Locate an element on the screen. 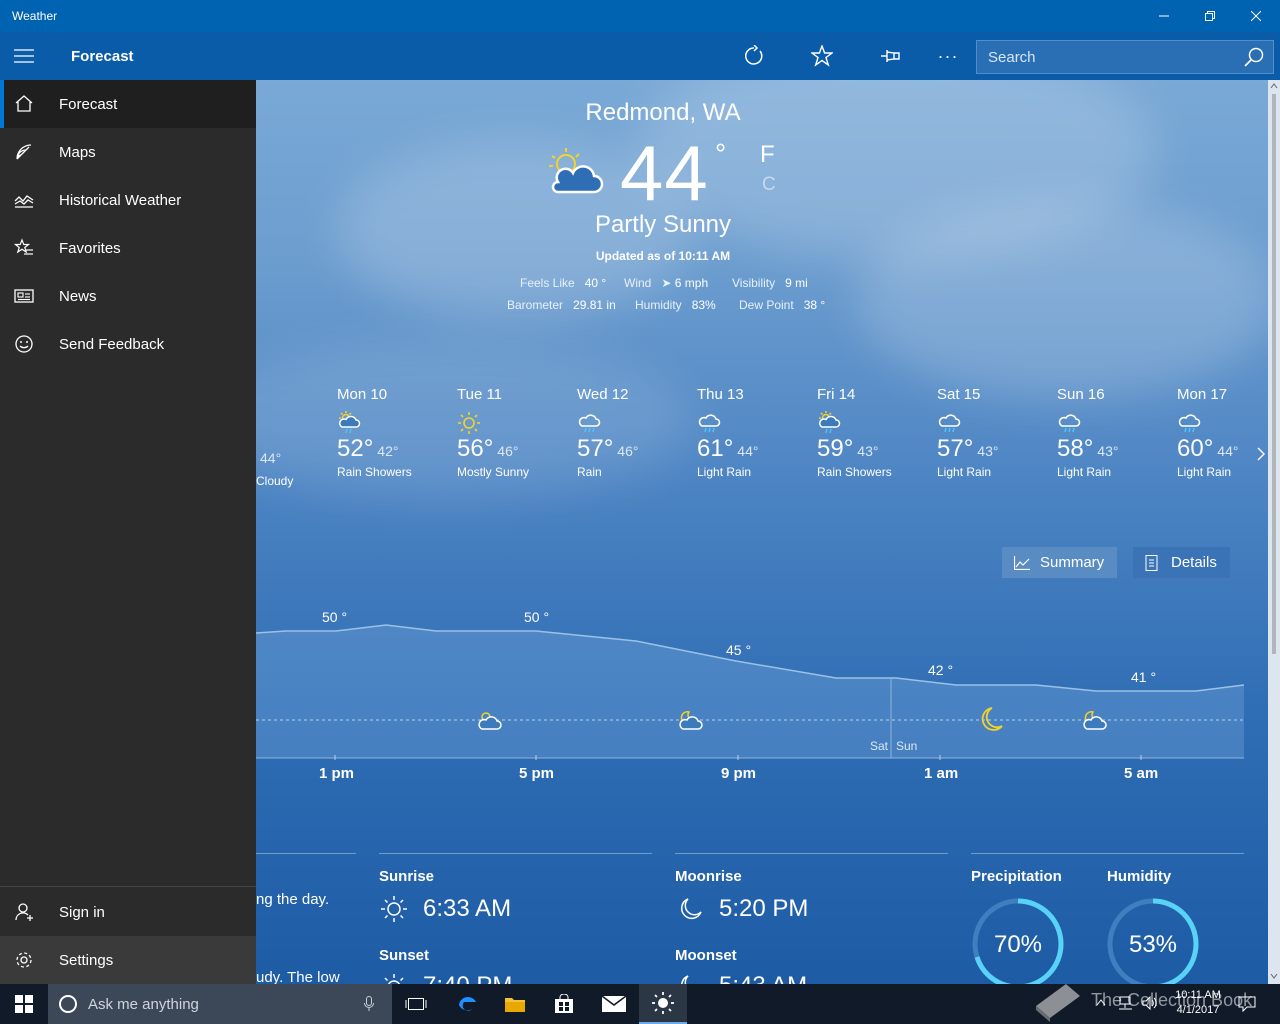  forecast-day: Sat 15 57° 43° Light Rain is located at coordinates (992, 432).